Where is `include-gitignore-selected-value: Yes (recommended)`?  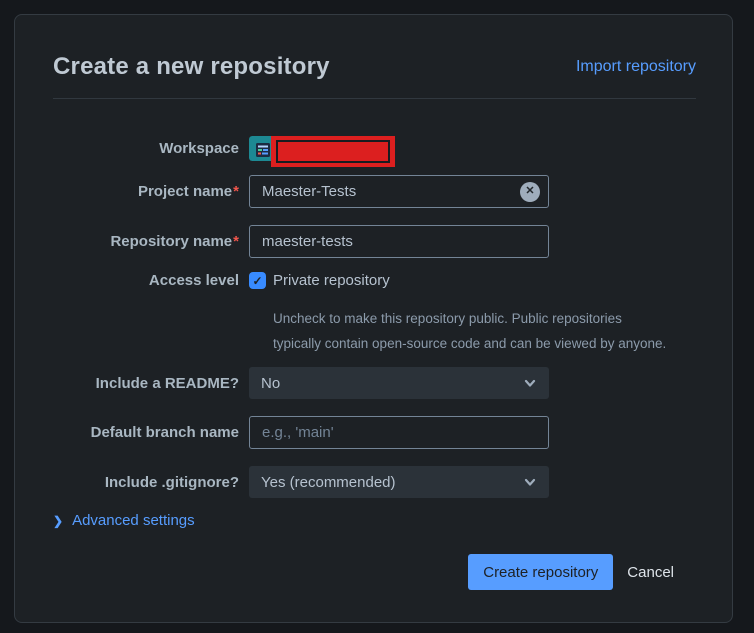
include-gitignore-selected-value: Yes (recommended) is located at coordinates (328, 482).